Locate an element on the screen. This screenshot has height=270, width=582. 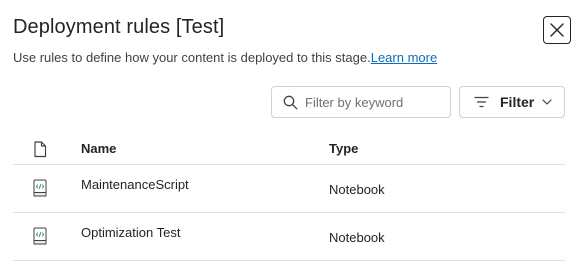
close-icon is located at coordinates (557, 30).